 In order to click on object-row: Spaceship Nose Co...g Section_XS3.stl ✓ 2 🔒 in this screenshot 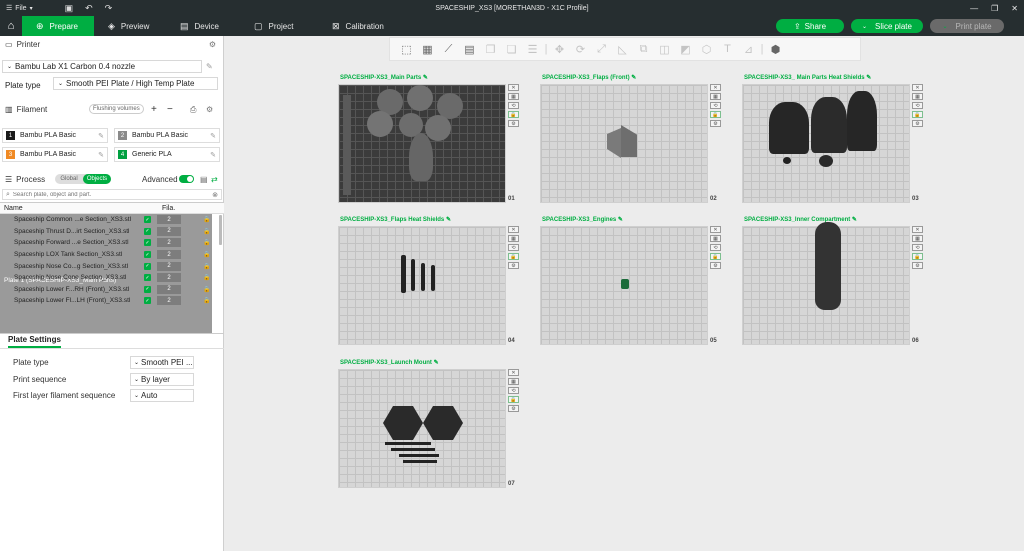, I will do `click(112, 266)`.